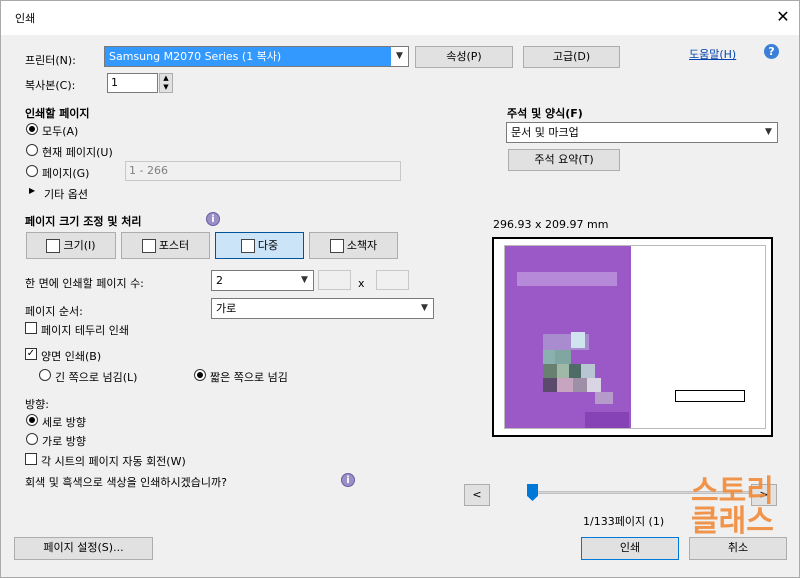  I want to click on page-slider-thumb, so click(532, 492).